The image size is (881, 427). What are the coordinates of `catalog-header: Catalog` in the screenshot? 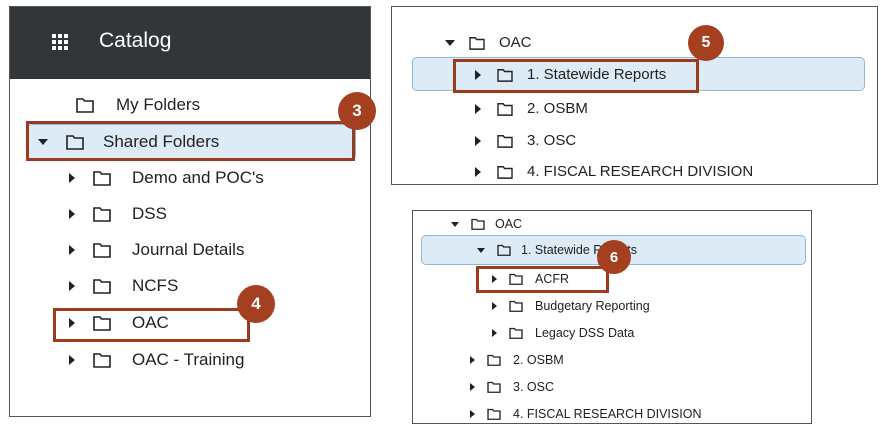 It's located at (190, 43).